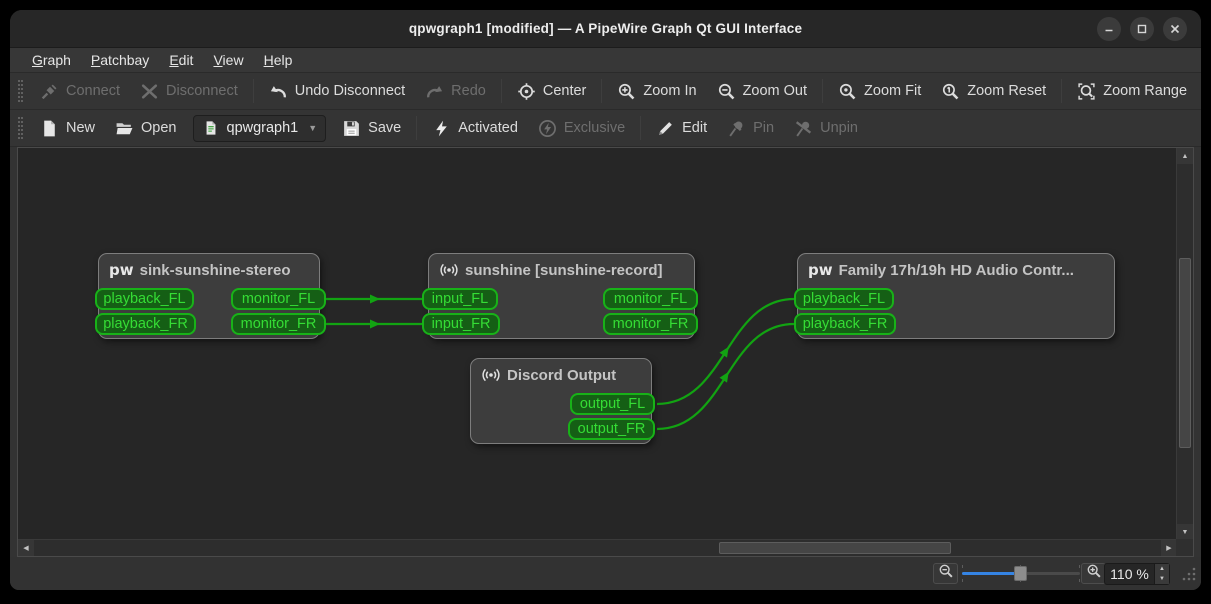  I want to click on minimize-button, so click(1109, 29).